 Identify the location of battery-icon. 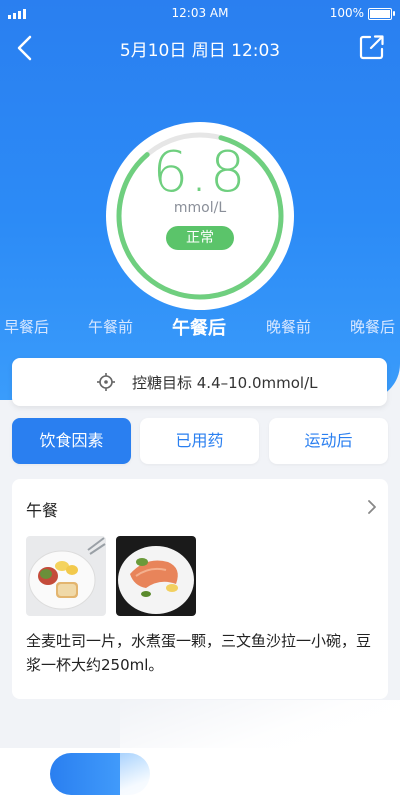
(381, 14).